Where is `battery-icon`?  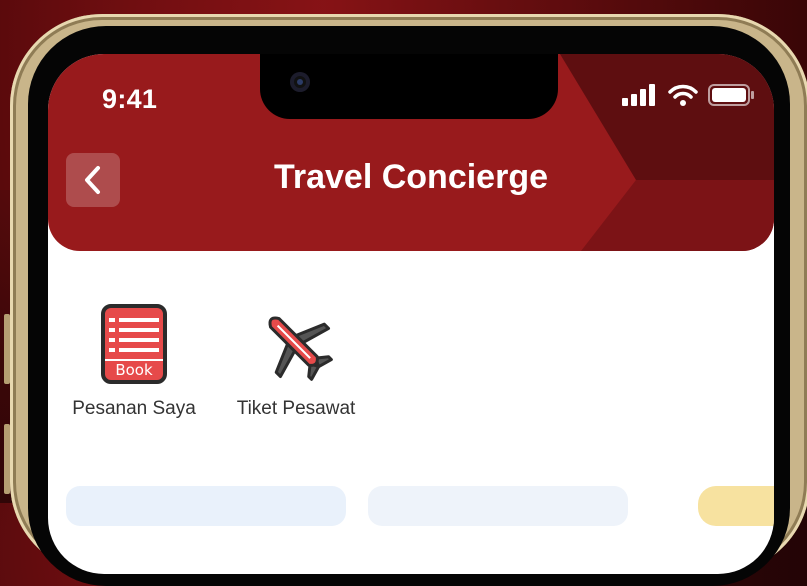
battery-icon is located at coordinates (731, 95).